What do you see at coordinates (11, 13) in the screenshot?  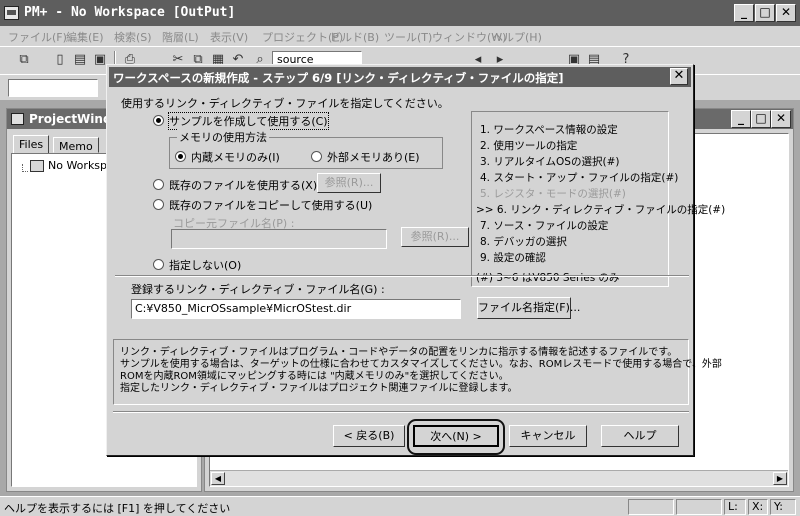 I see `app-icon` at bounding box center [11, 13].